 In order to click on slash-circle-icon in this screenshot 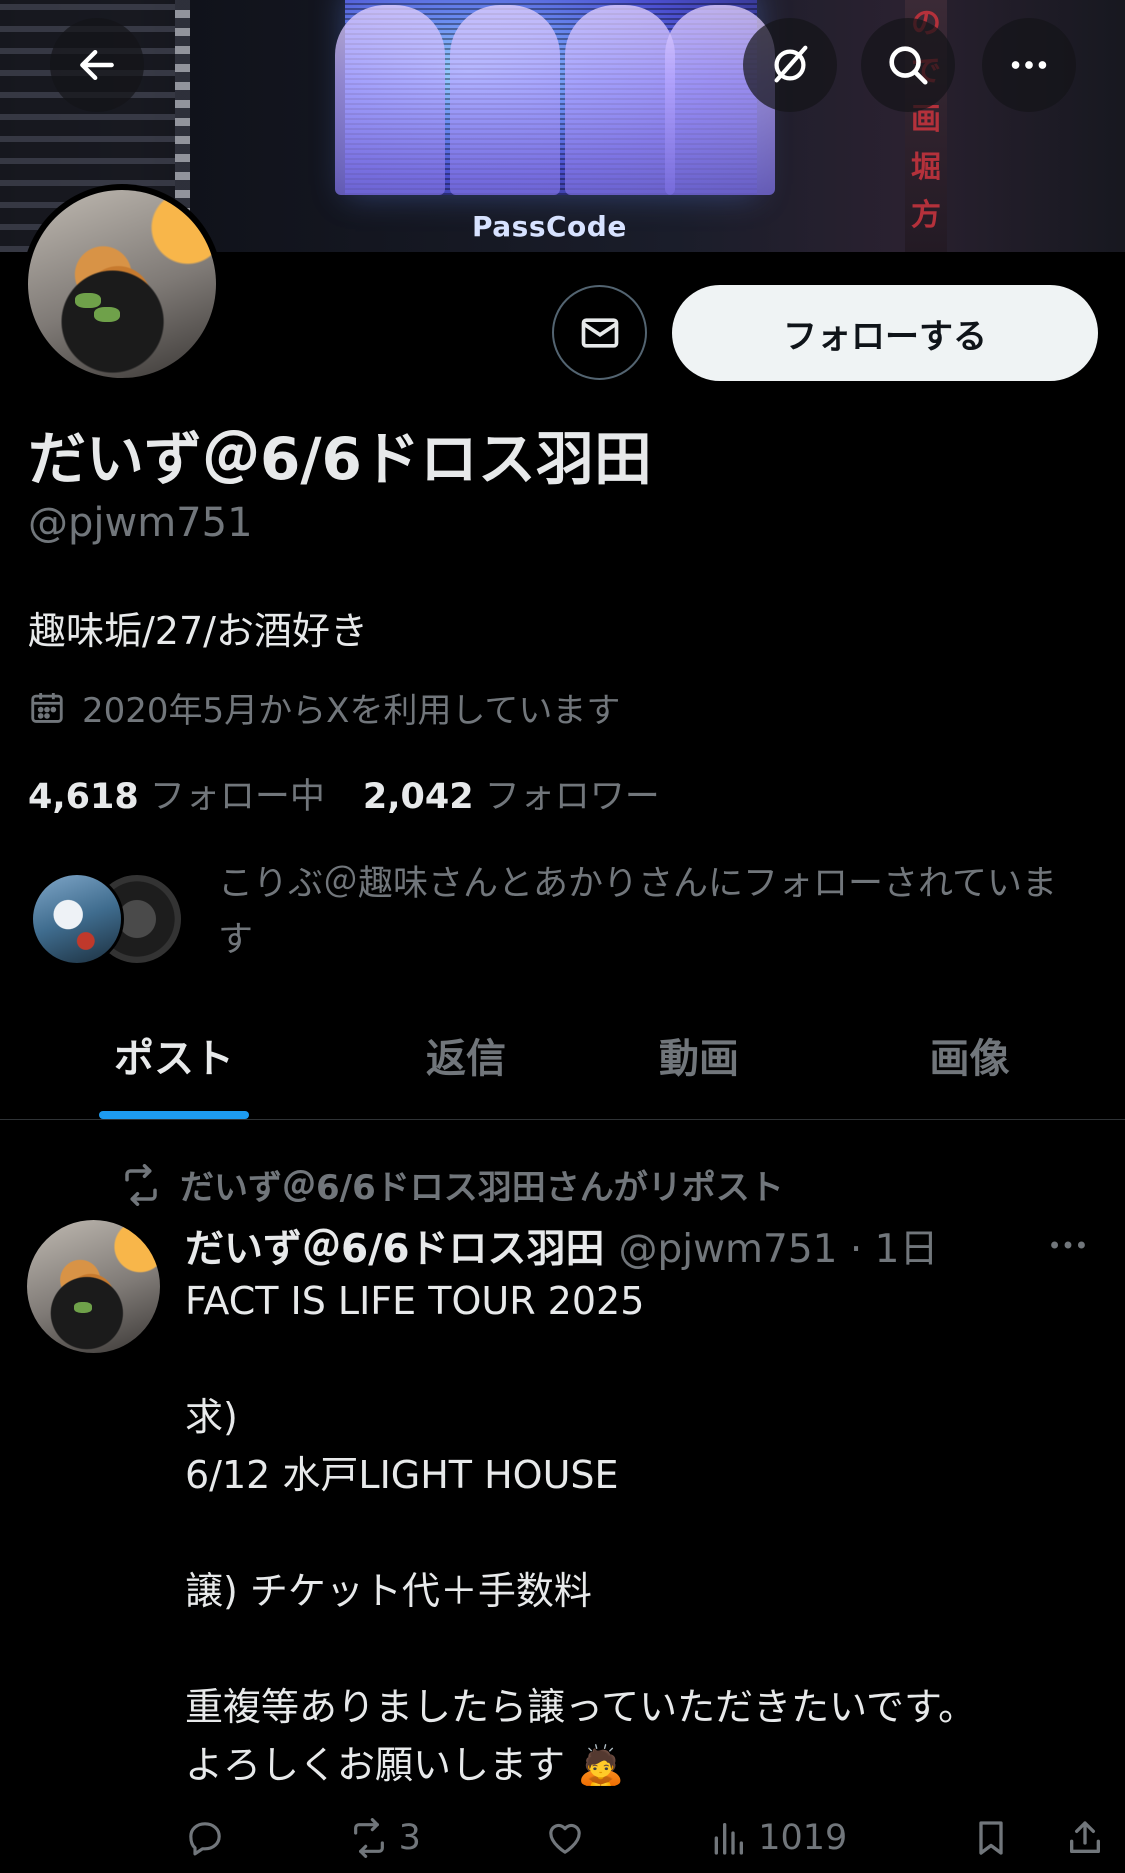, I will do `click(791, 64)`.